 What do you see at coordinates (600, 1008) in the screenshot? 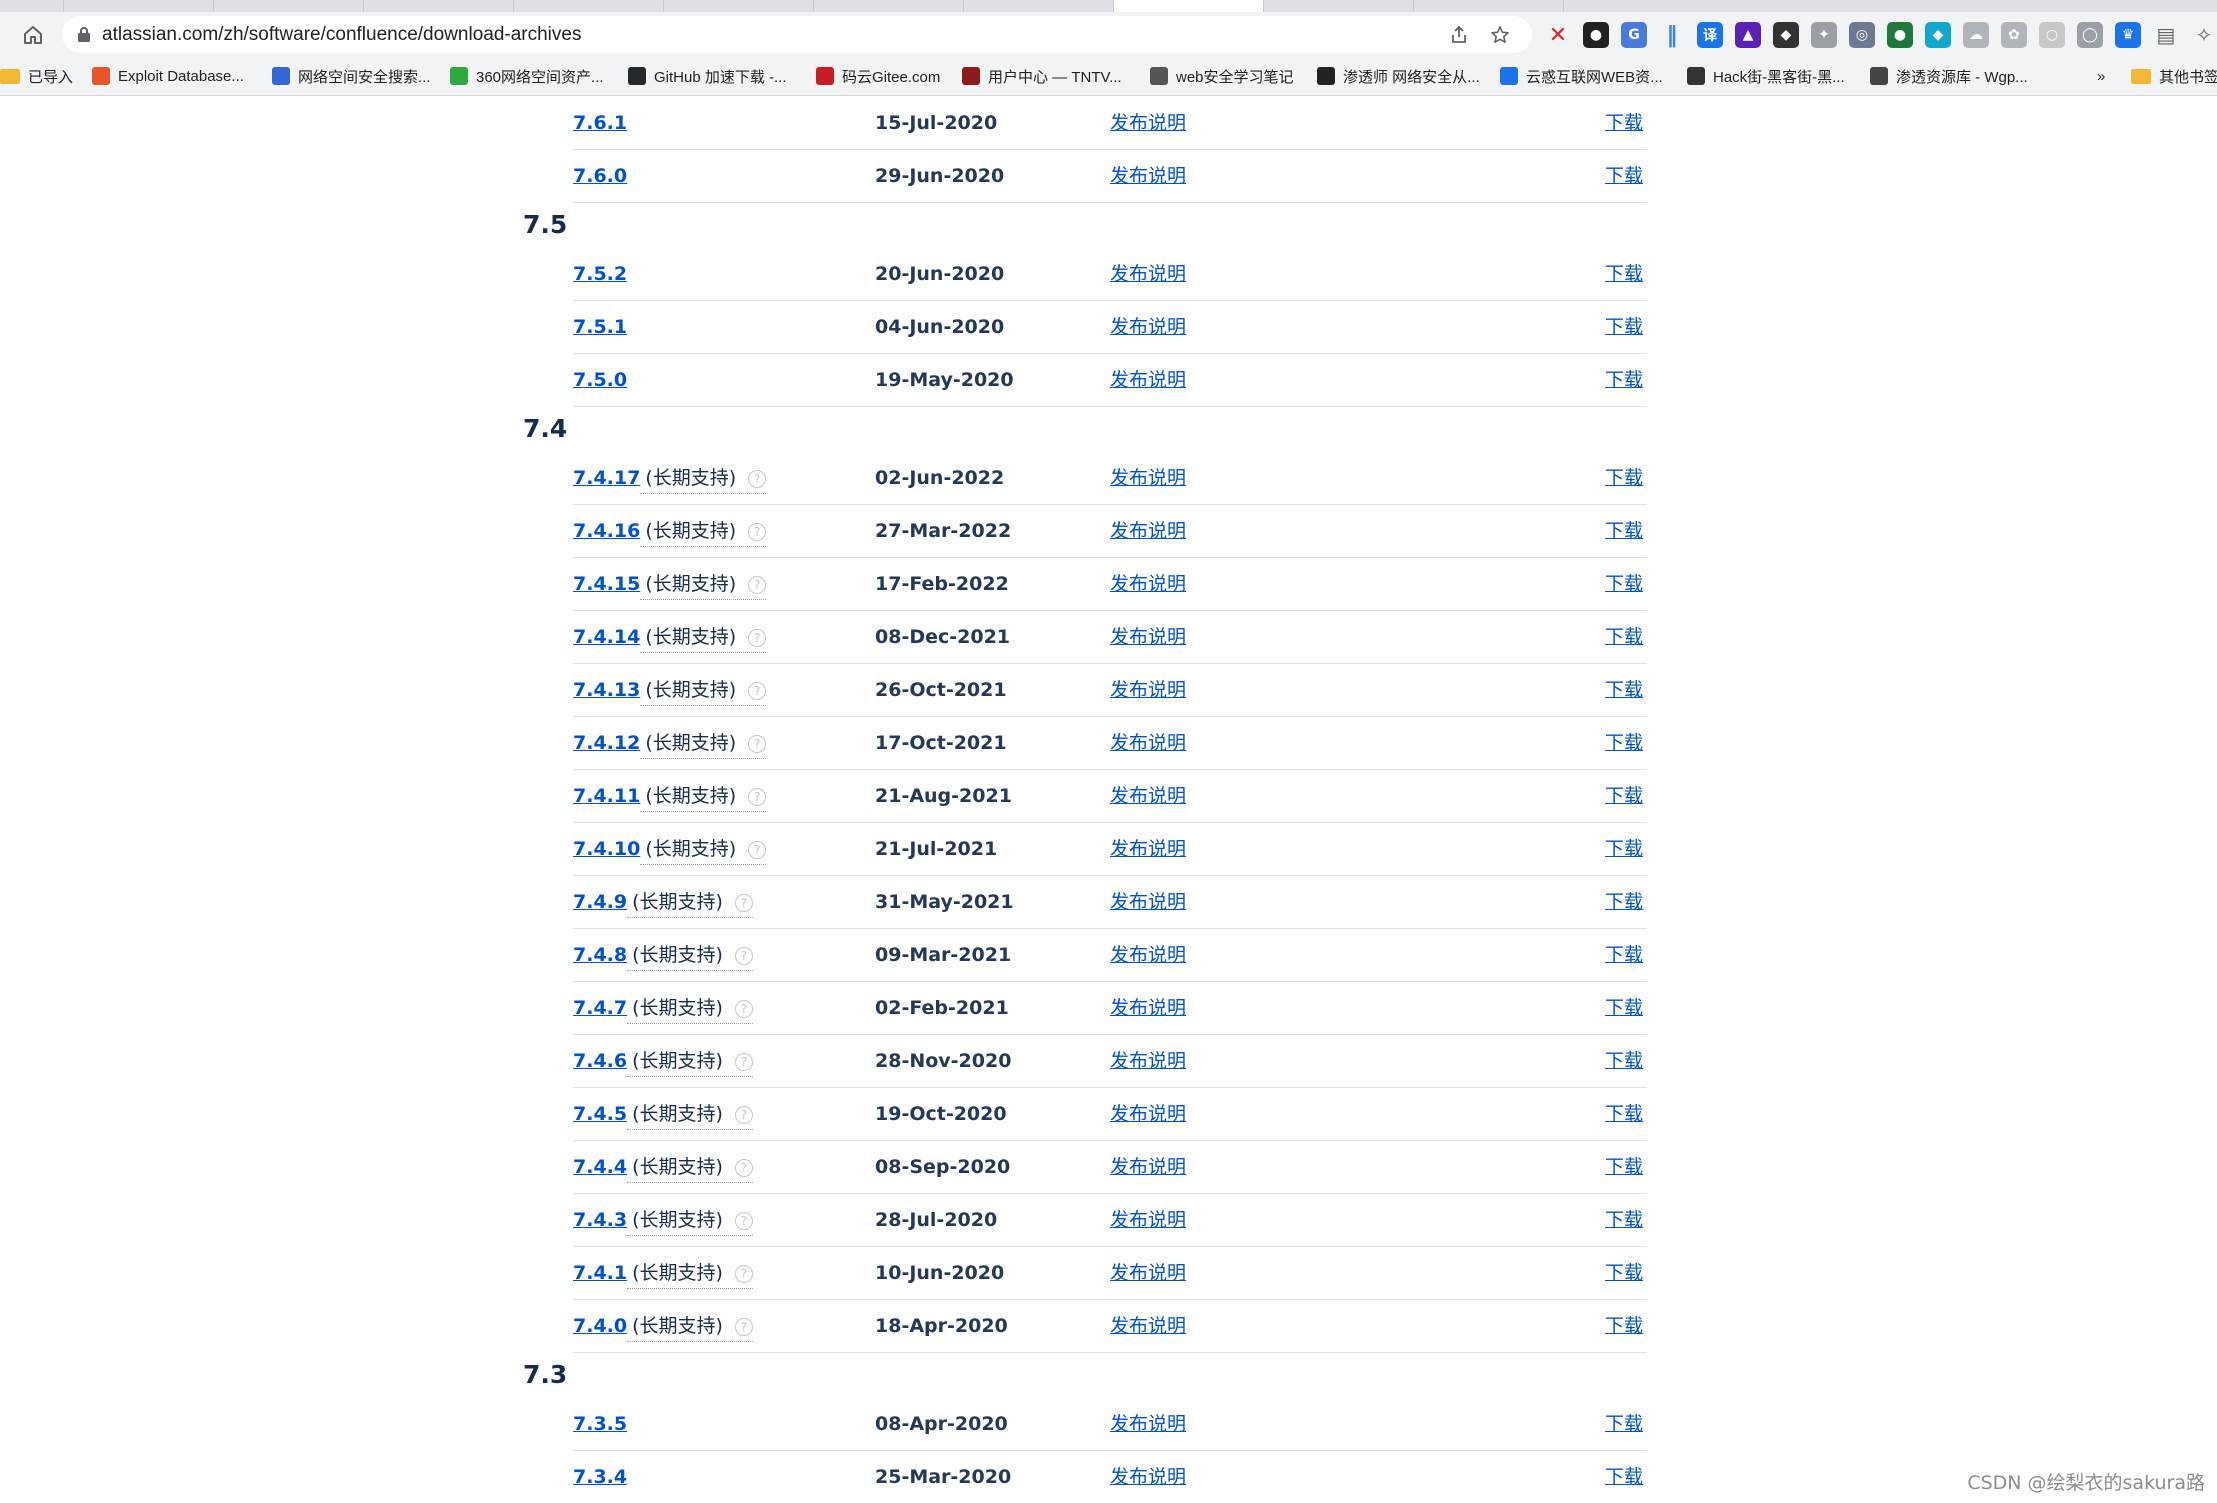
I see `version-link: 7.4.7` at bounding box center [600, 1008].